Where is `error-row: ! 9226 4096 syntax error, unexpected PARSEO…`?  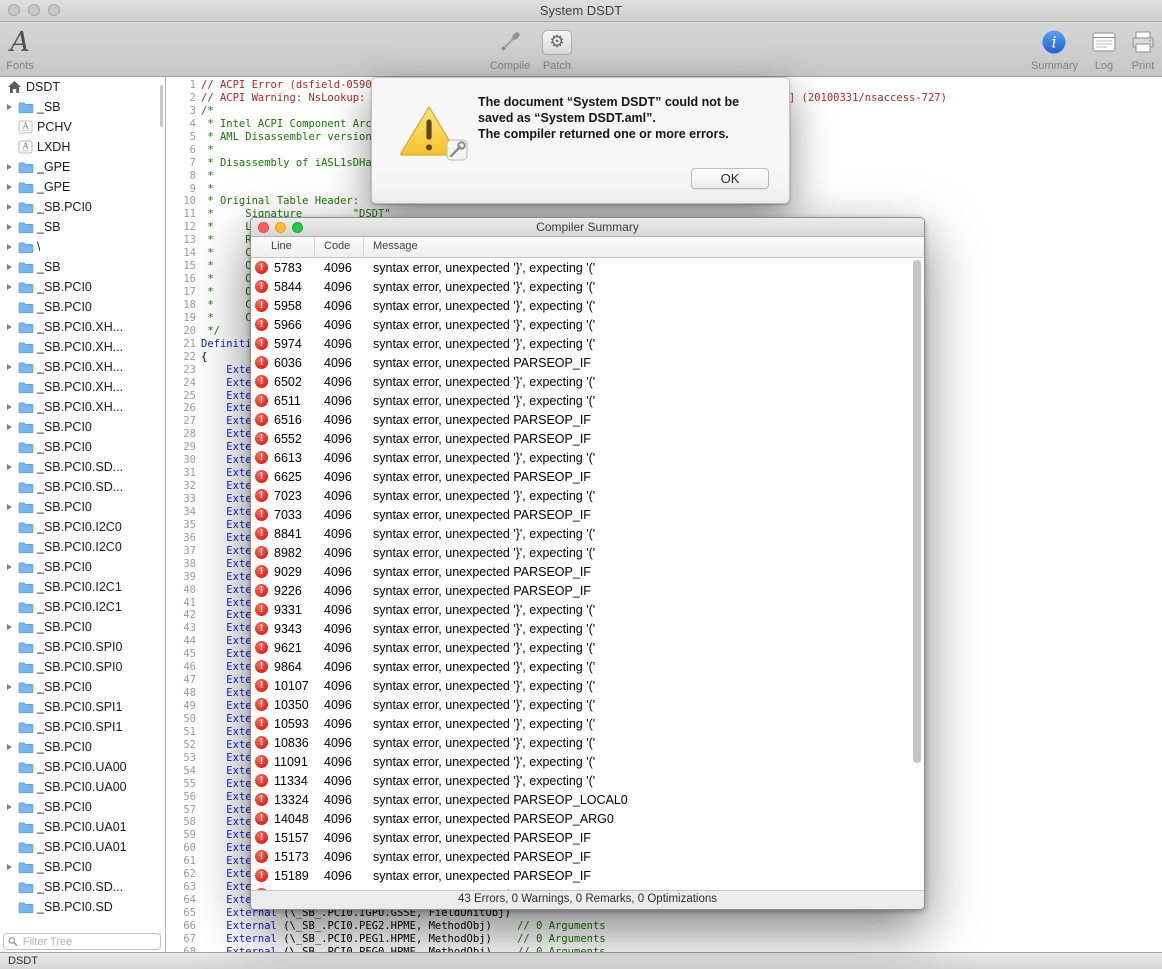
error-row: ! 9226 4096 syntax error, unexpected PARSEO… is located at coordinates (587, 590).